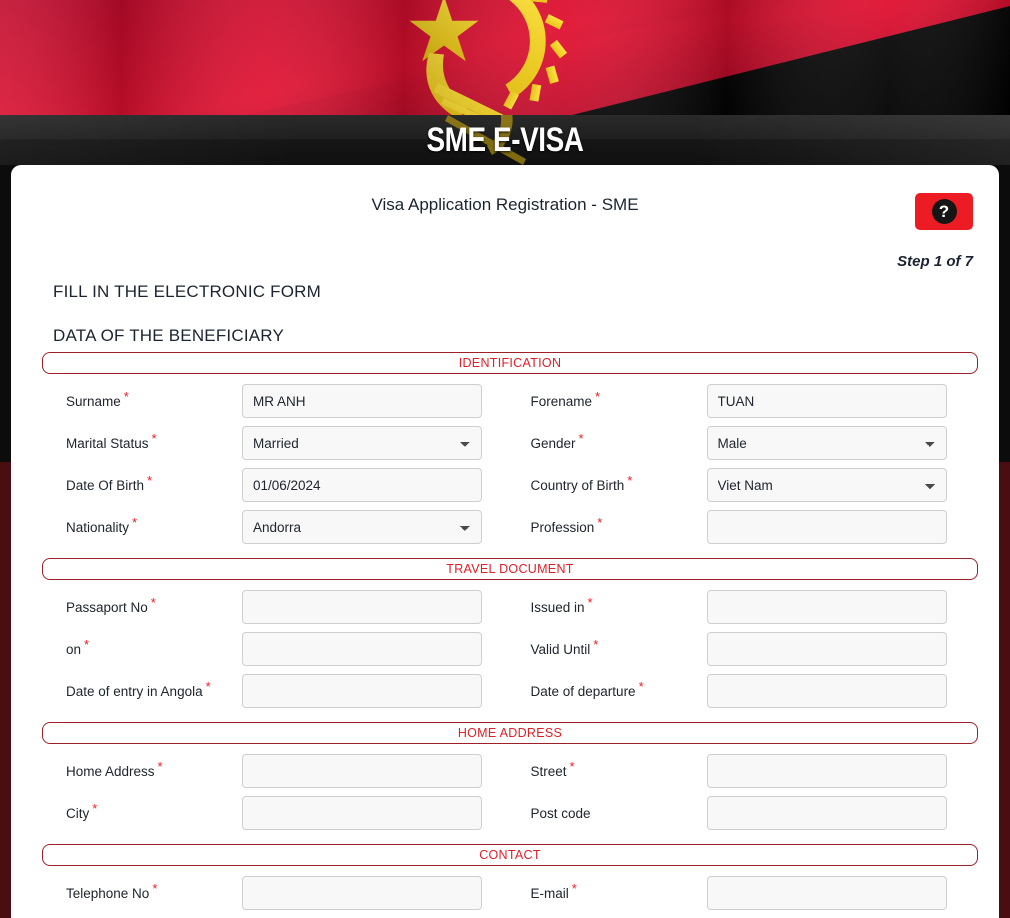 This screenshot has height=918, width=1010. I want to click on label-country-of-birth: Country of Birth *, so click(607, 483).